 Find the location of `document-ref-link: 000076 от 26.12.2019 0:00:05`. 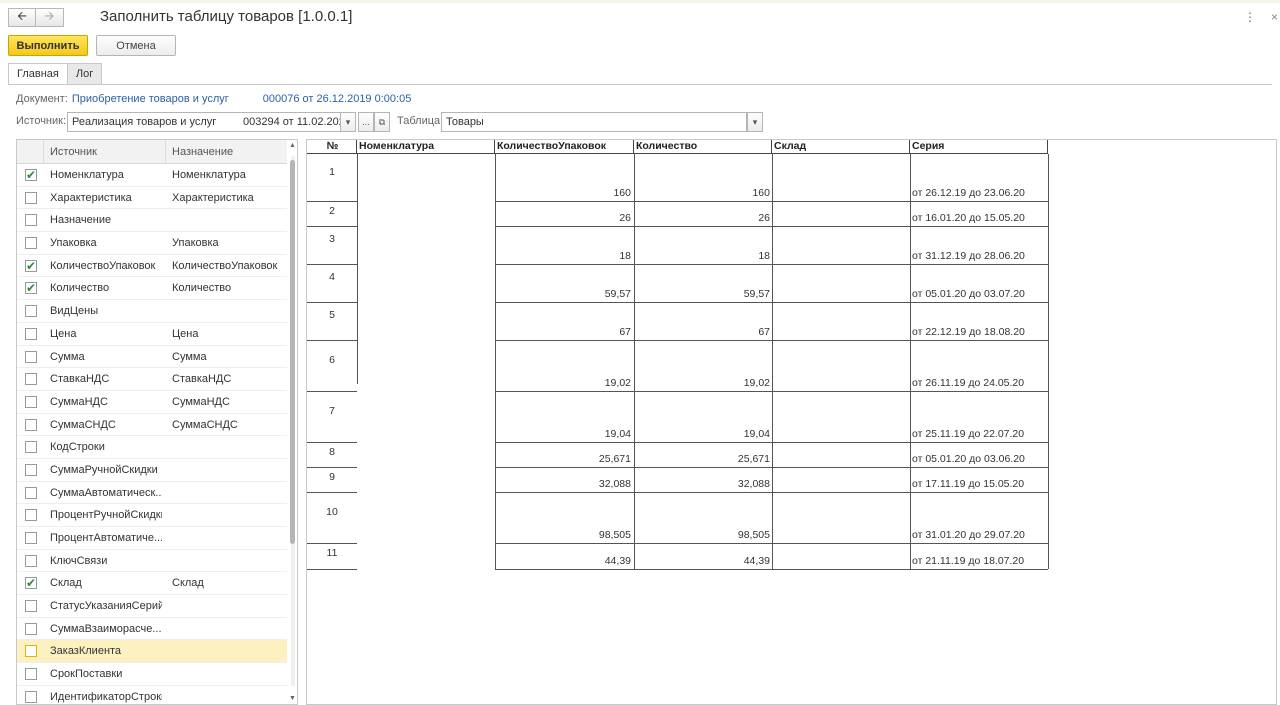

document-ref-link: 000076 от 26.12.2019 0:00:05 is located at coordinates (337, 99).